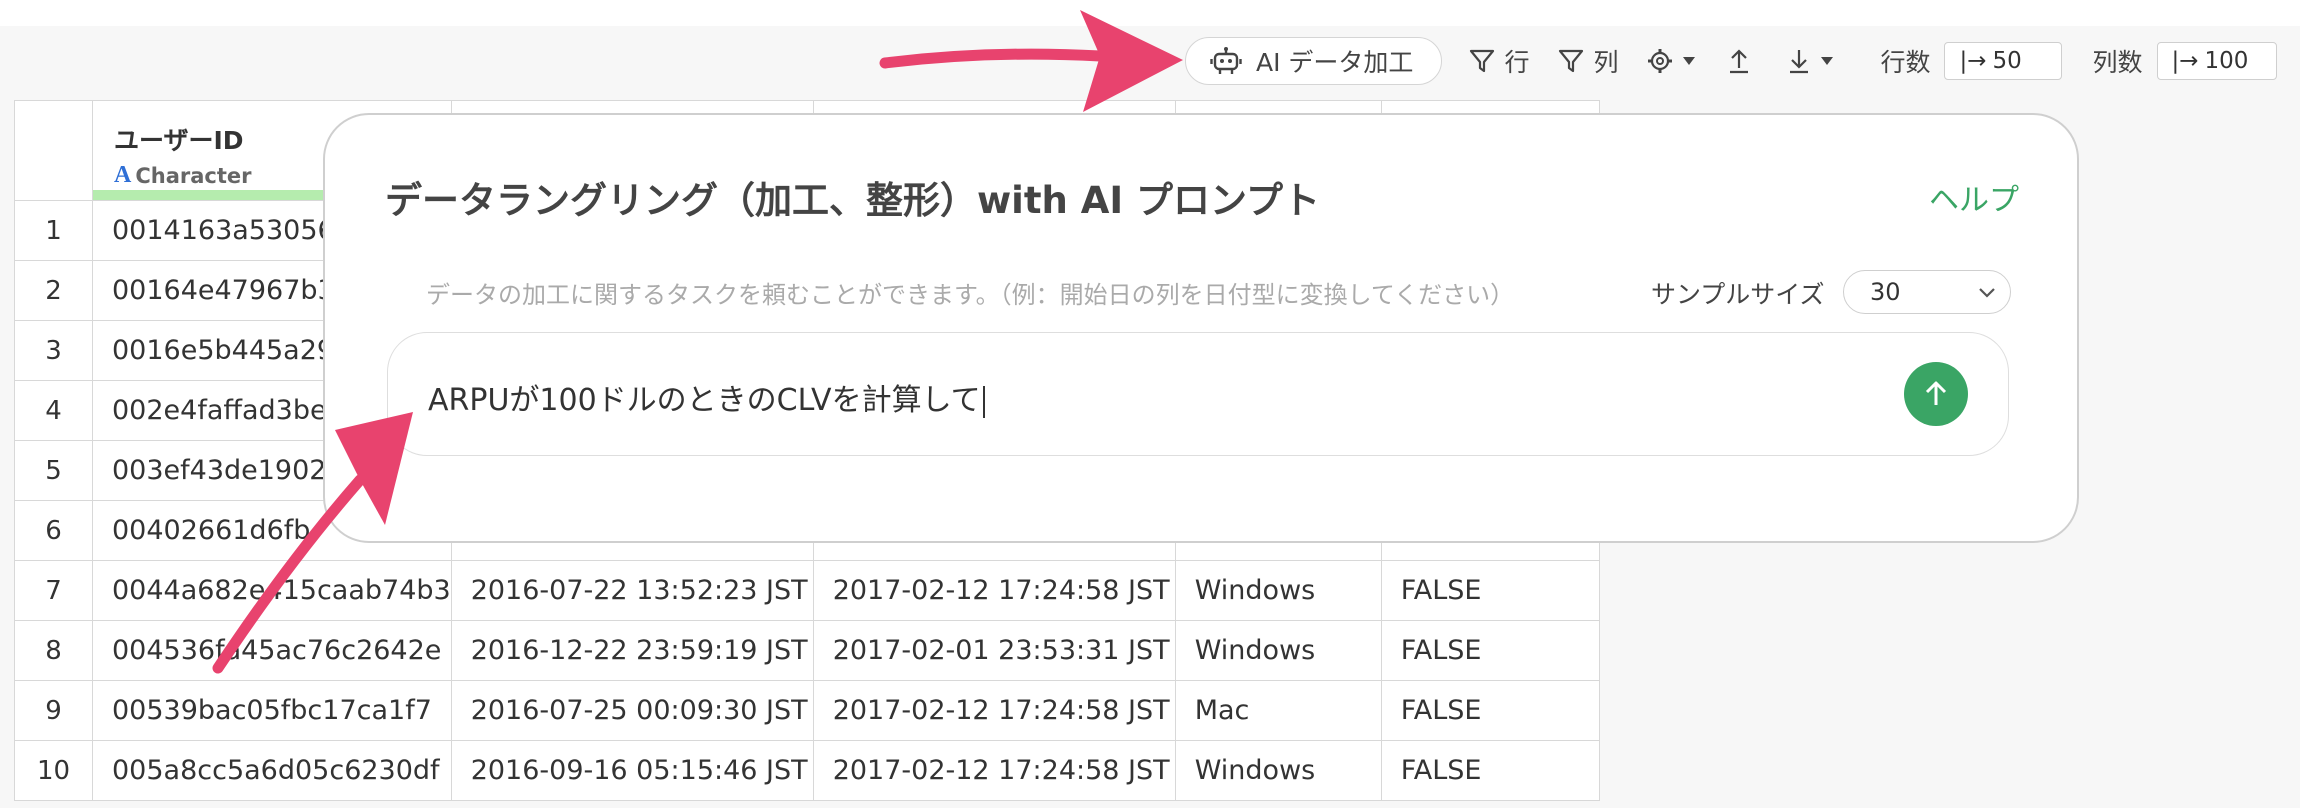  I want to click on robot-icon, so click(1226, 60).